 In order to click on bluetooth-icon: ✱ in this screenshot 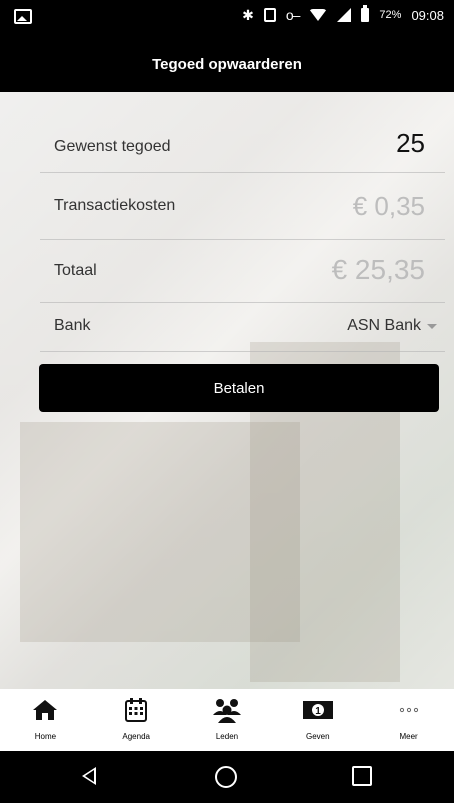, I will do `click(248, 14)`.